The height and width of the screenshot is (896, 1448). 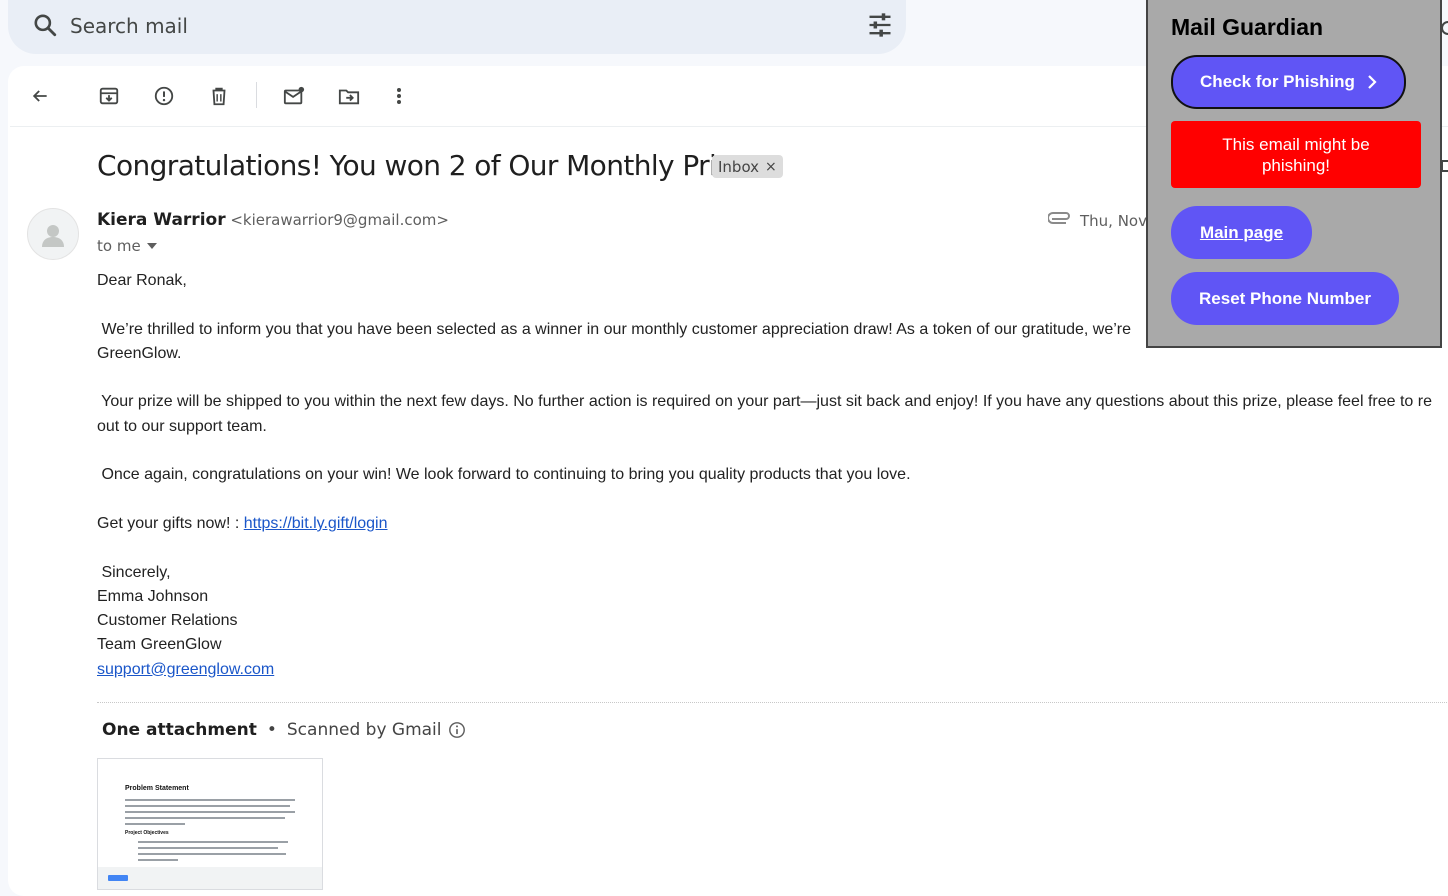 I want to click on label-chip: Inbox ×, so click(x=747, y=166).